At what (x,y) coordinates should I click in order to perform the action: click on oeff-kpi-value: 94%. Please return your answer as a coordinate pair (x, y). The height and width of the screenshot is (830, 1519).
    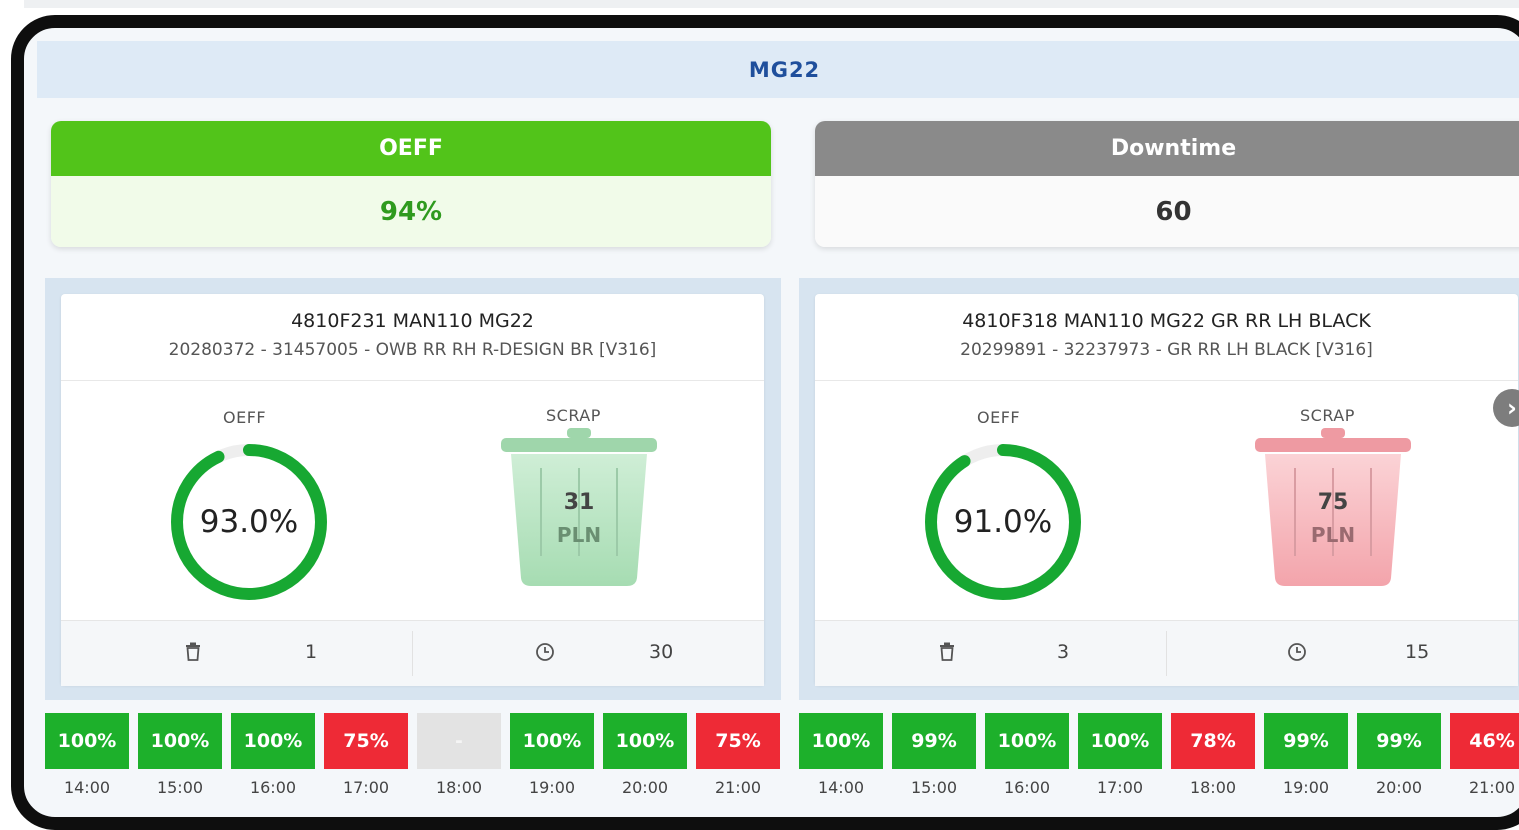
    Looking at the image, I should click on (411, 211).